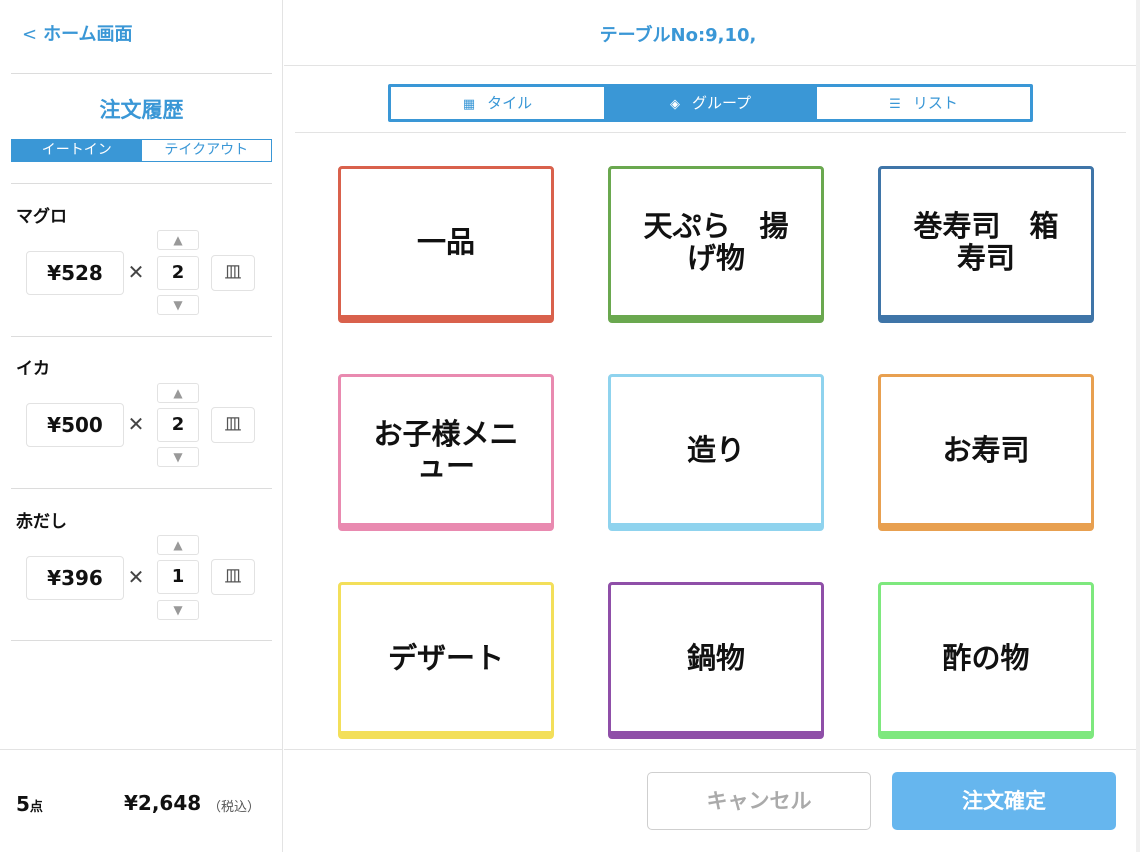  Describe the element at coordinates (469, 104) in the screenshot. I see `grid-icon: ▦` at that location.